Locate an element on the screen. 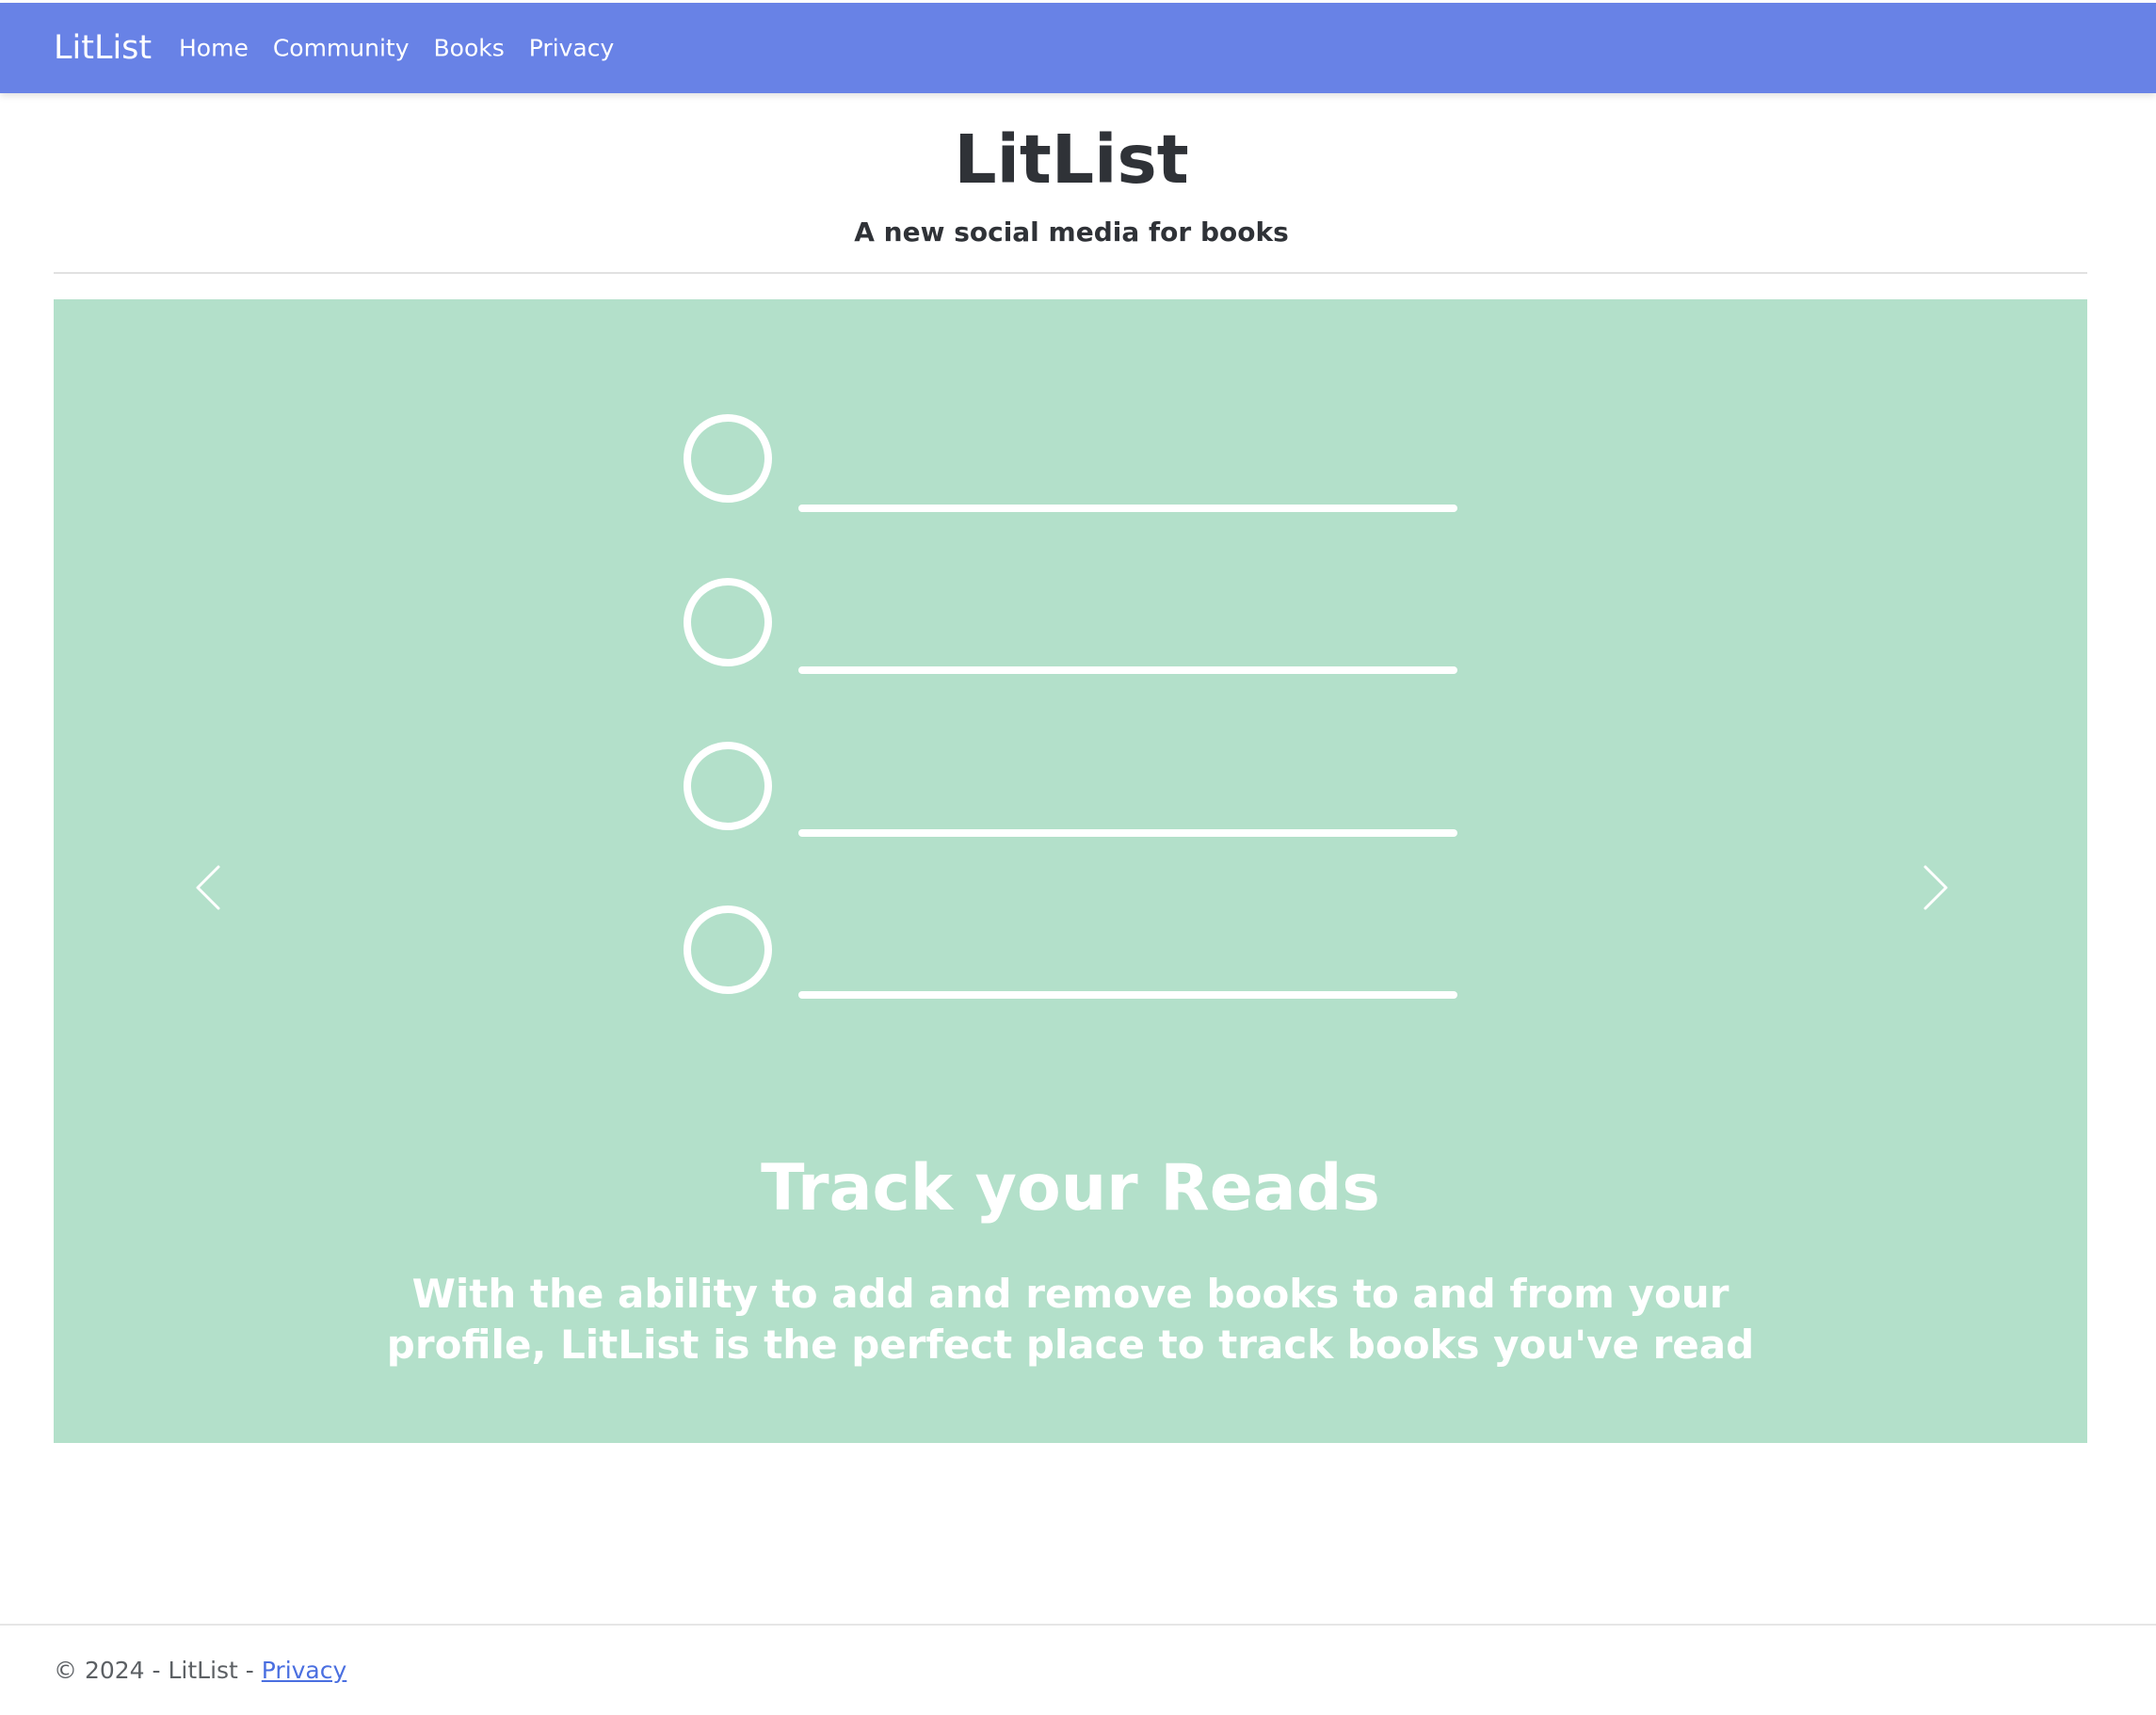 Image resolution: width=2156 pixels, height=1715 pixels. carousel-caption-title: Track your Reads is located at coordinates (1070, 1188).